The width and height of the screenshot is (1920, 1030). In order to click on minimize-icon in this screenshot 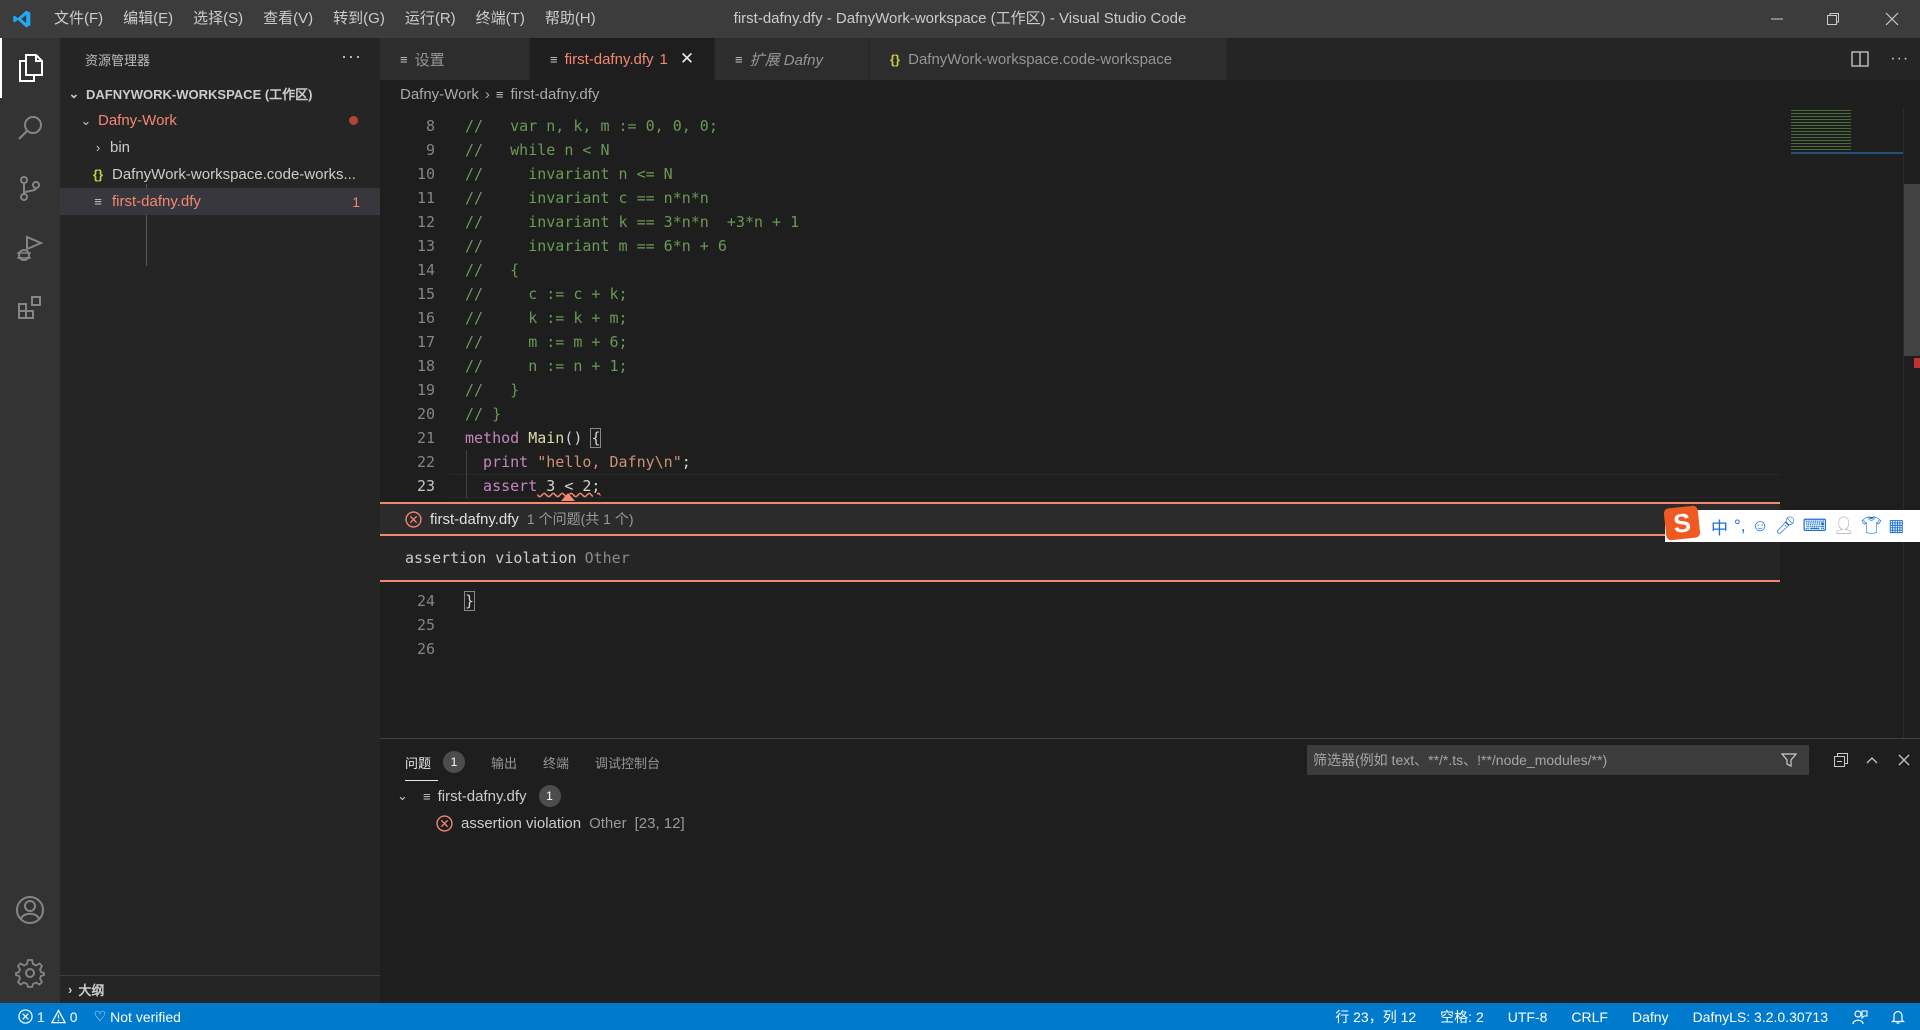, I will do `click(1777, 19)`.